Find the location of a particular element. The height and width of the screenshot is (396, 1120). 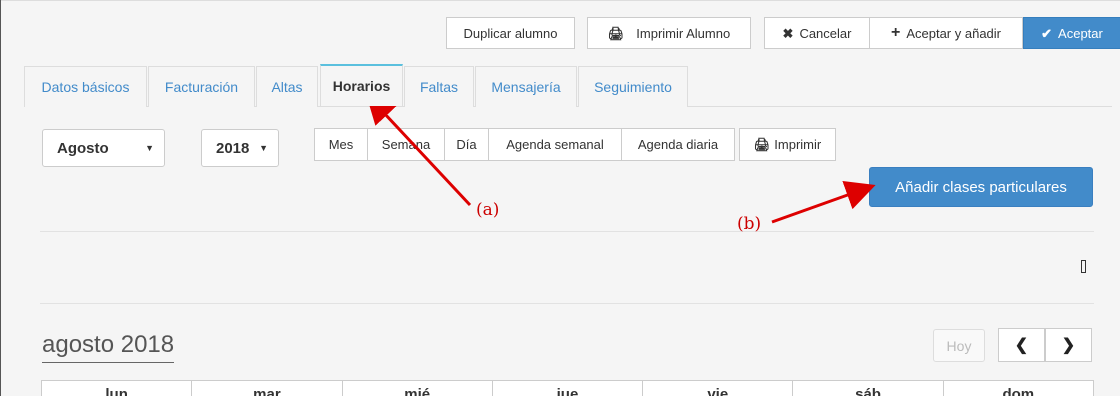

today-label: Hoy is located at coordinates (959, 345).